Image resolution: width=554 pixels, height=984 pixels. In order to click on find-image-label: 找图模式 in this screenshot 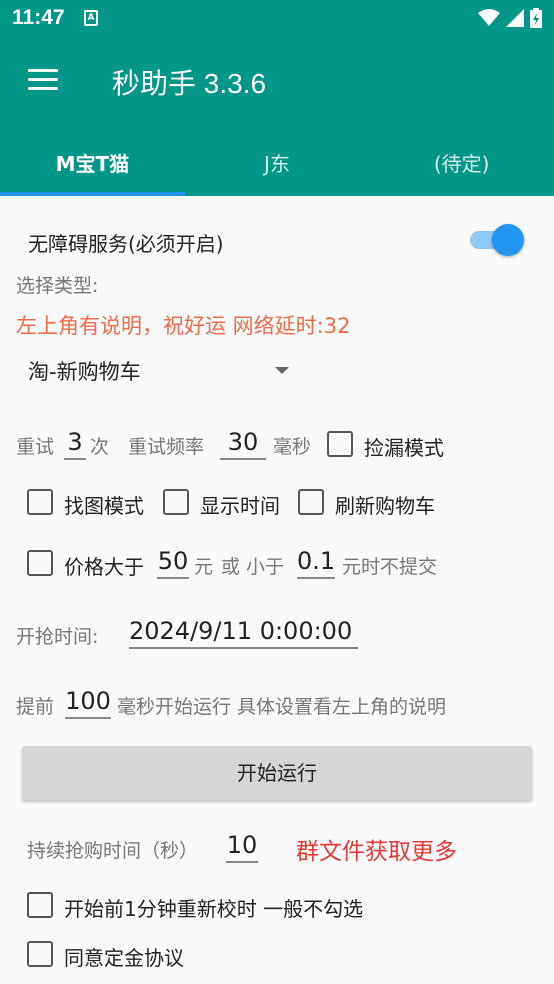, I will do `click(104, 506)`.